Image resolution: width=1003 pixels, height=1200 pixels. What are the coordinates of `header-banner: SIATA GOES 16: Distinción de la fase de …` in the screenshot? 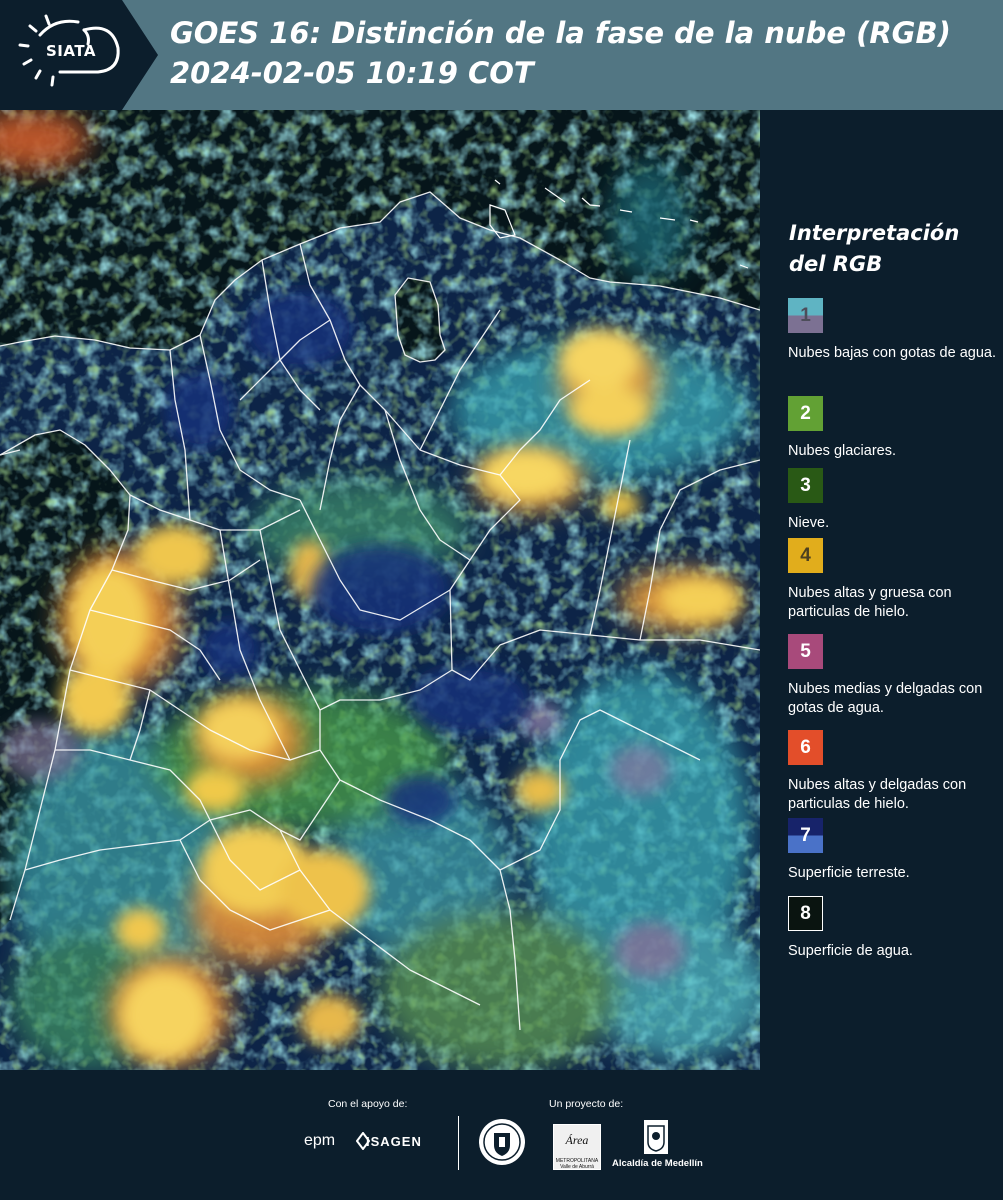 It's located at (501, 55).